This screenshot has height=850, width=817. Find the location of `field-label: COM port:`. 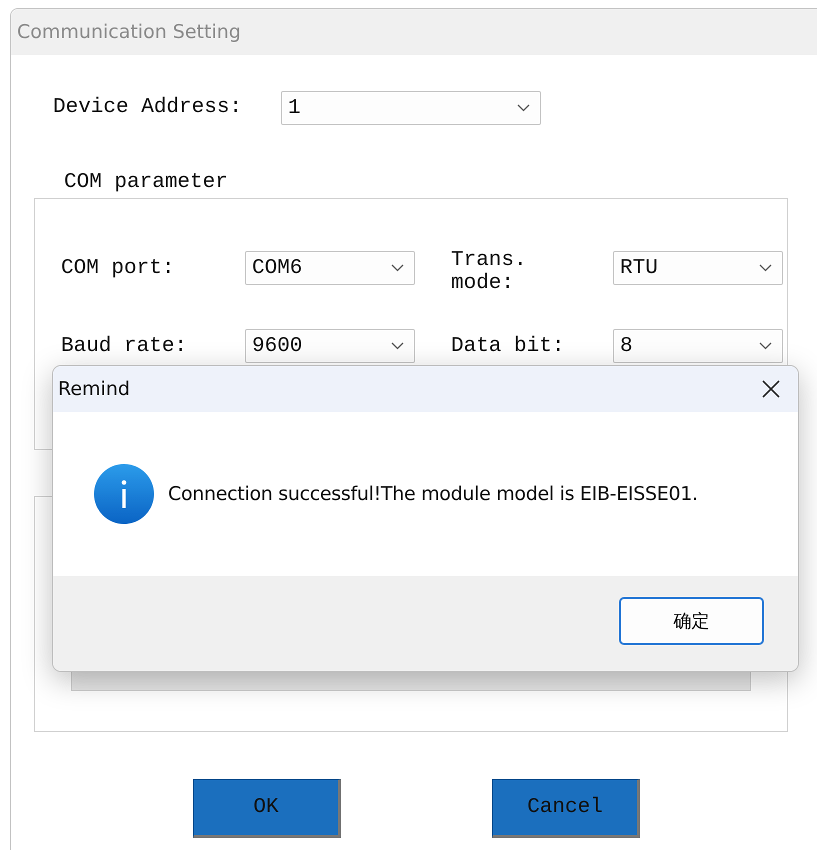

field-label: COM port: is located at coordinates (118, 268).